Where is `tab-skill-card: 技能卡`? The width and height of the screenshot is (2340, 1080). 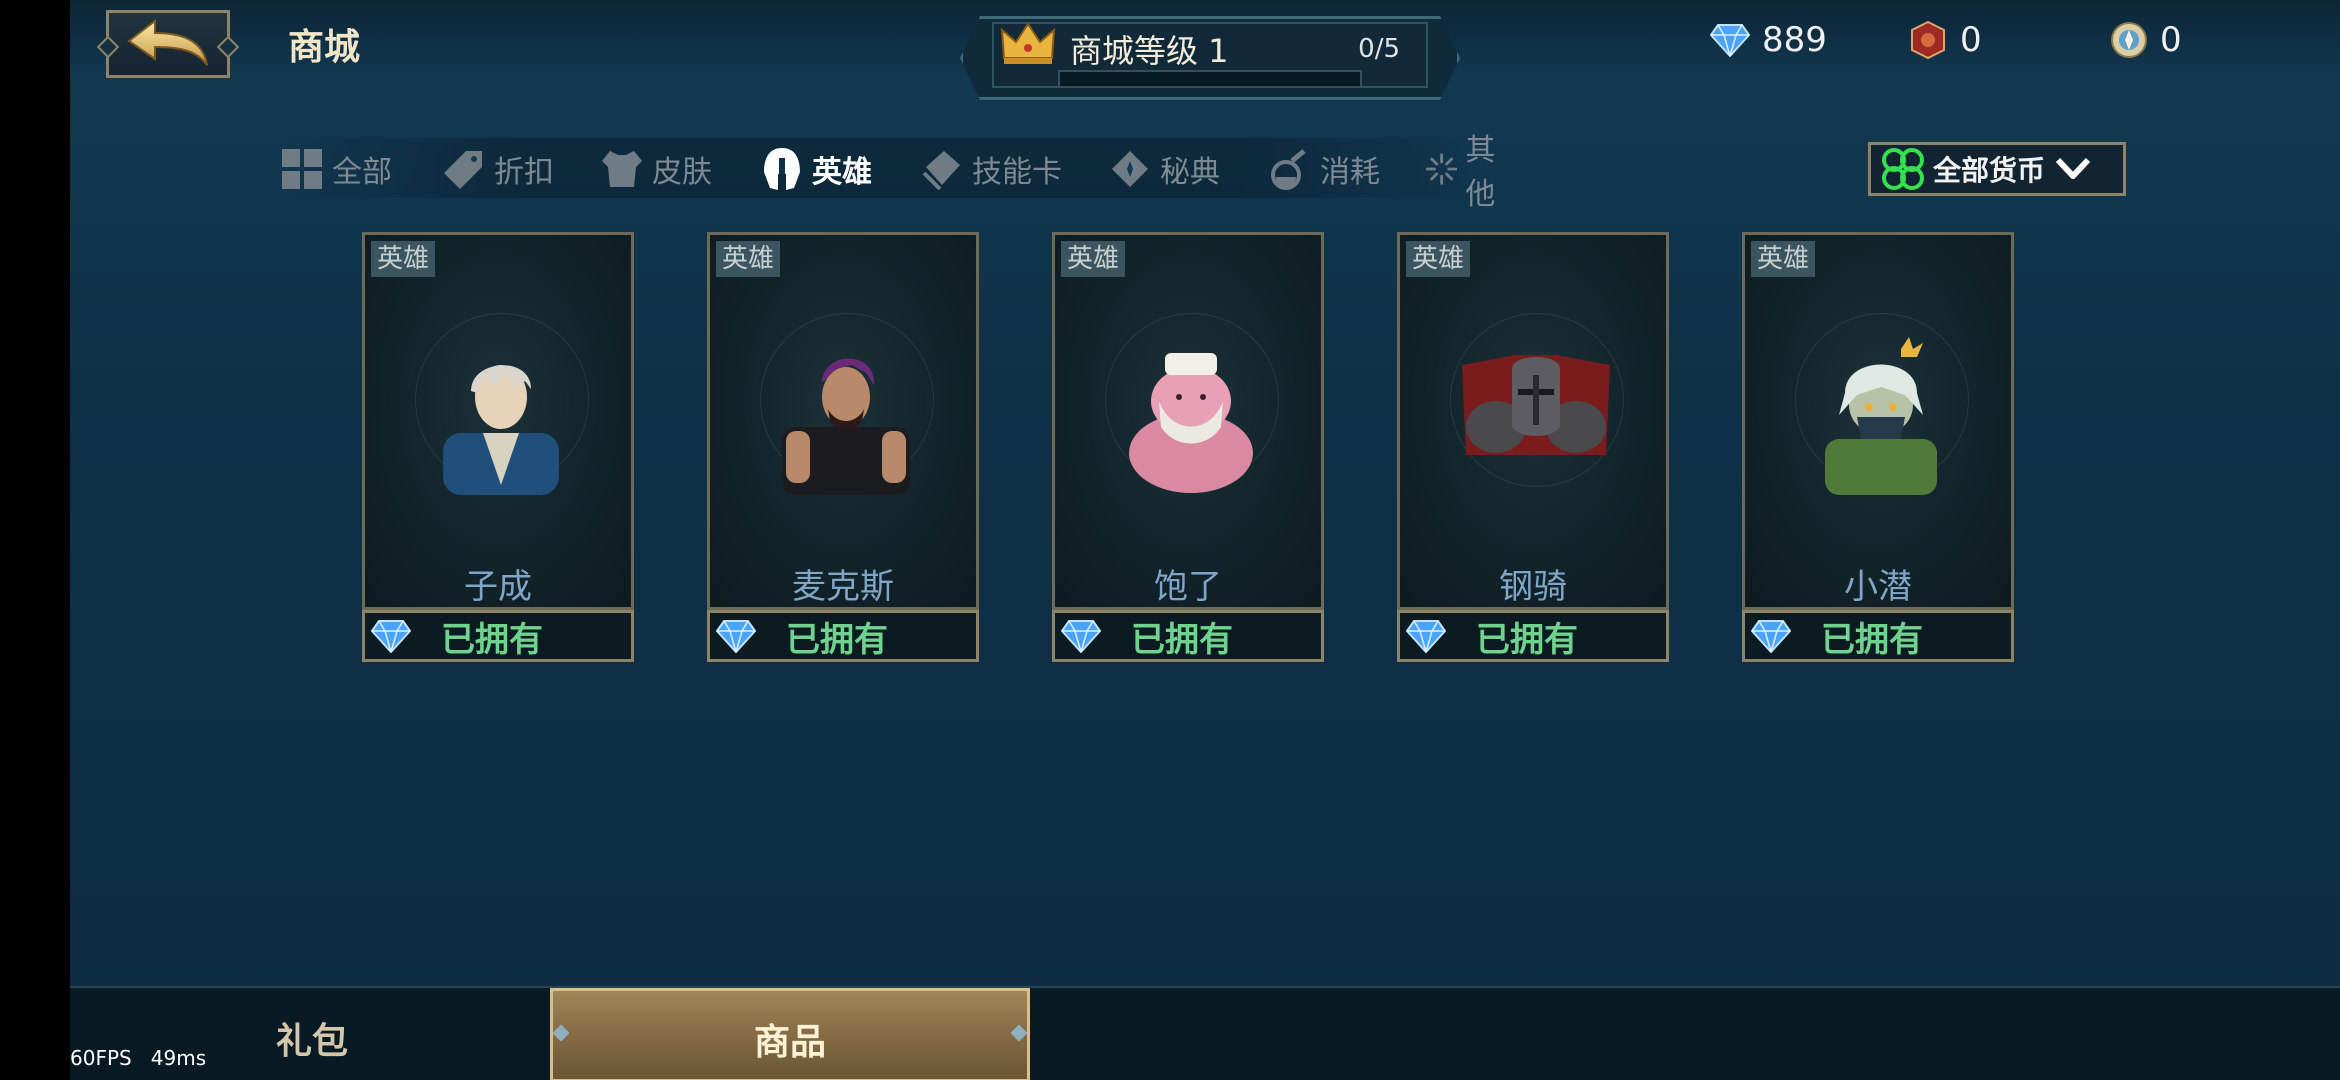 tab-skill-card: 技能卡 is located at coordinates (991, 169).